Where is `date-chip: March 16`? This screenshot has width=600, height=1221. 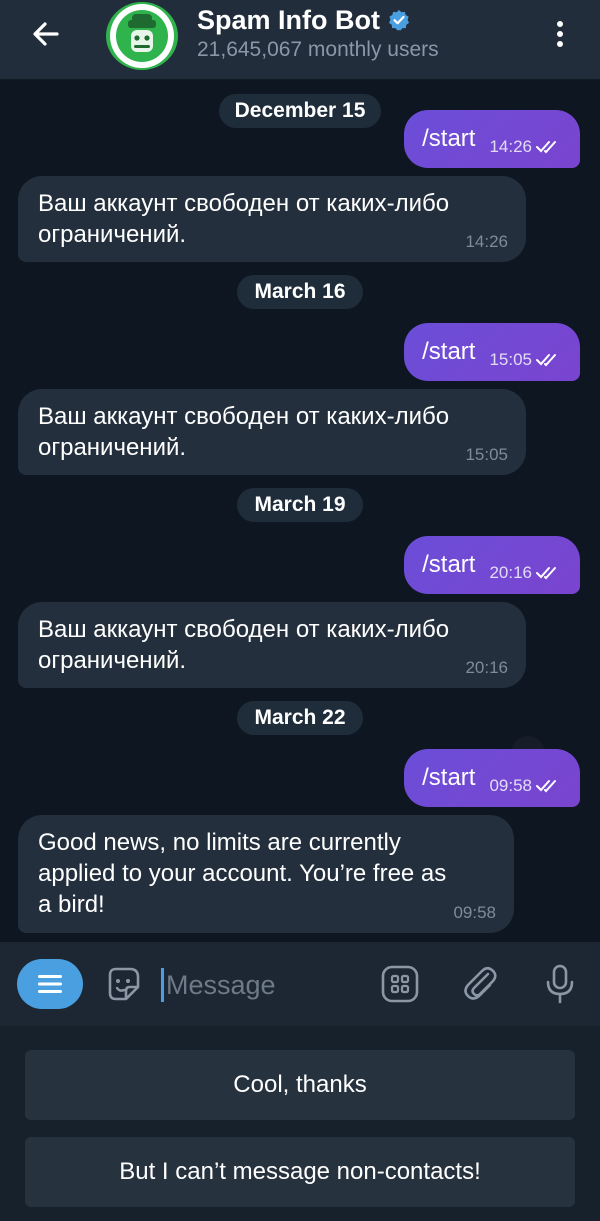 date-chip: March 16 is located at coordinates (300, 292).